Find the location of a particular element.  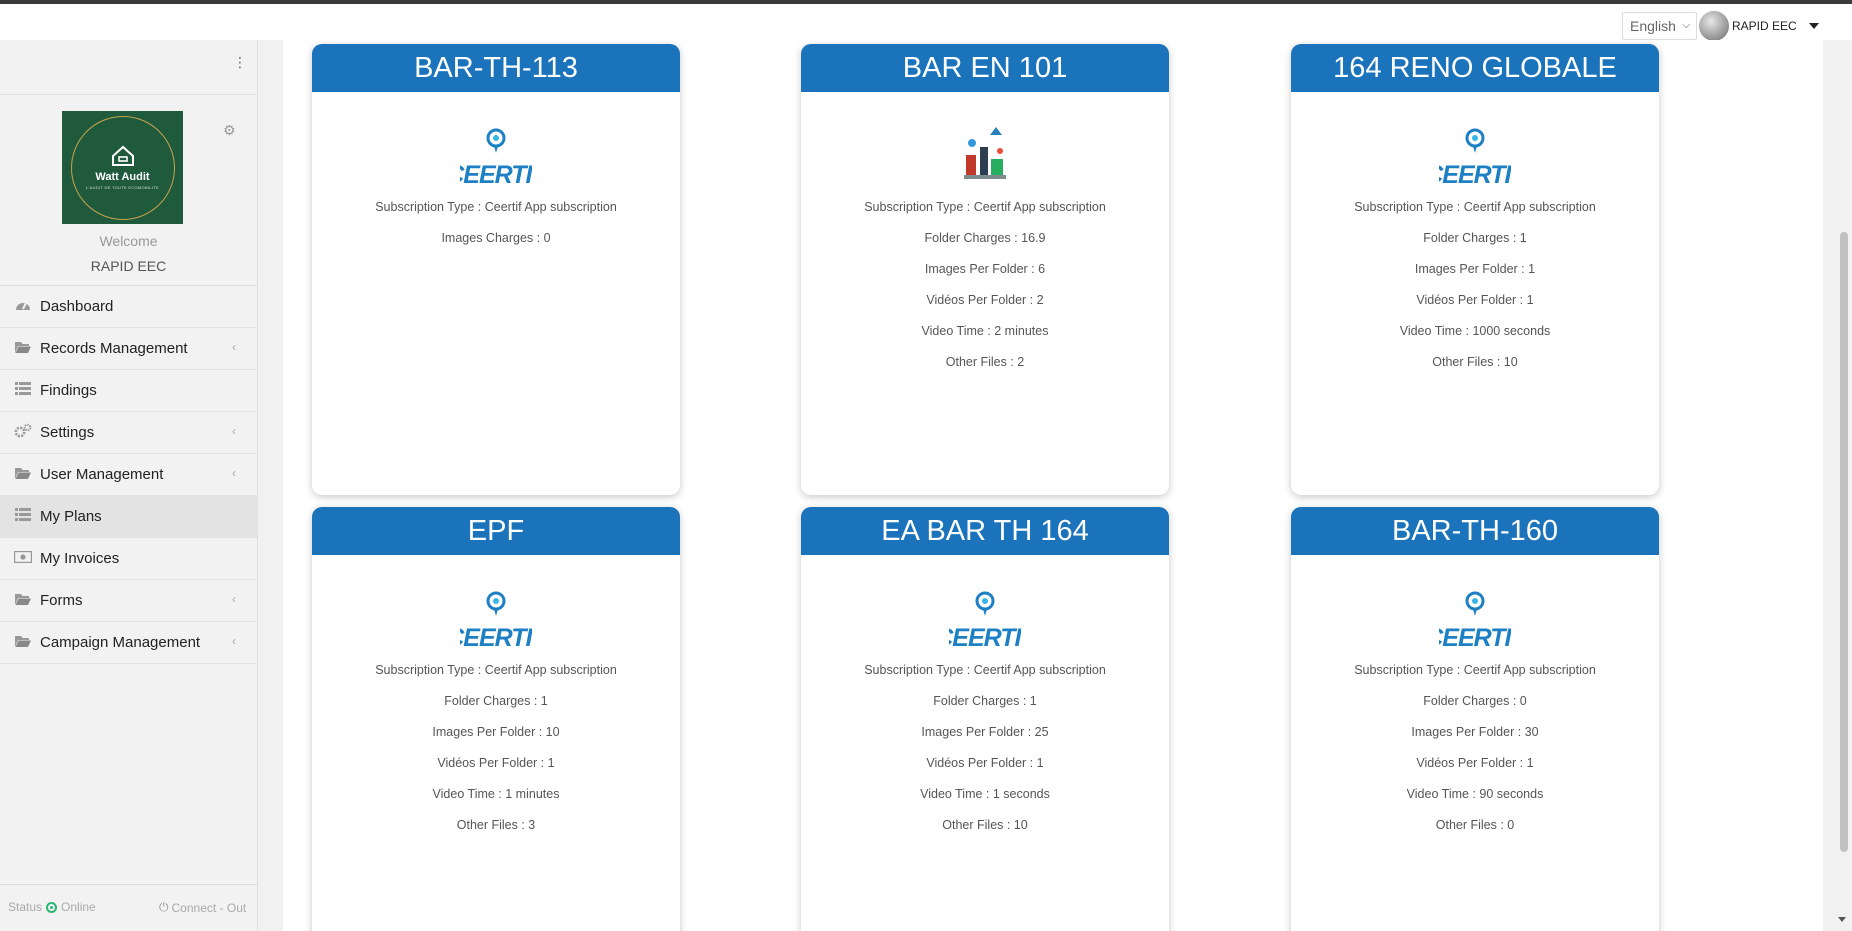

plan-detail-line: Video Time : 1000 seconds is located at coordinates (1475, 331).